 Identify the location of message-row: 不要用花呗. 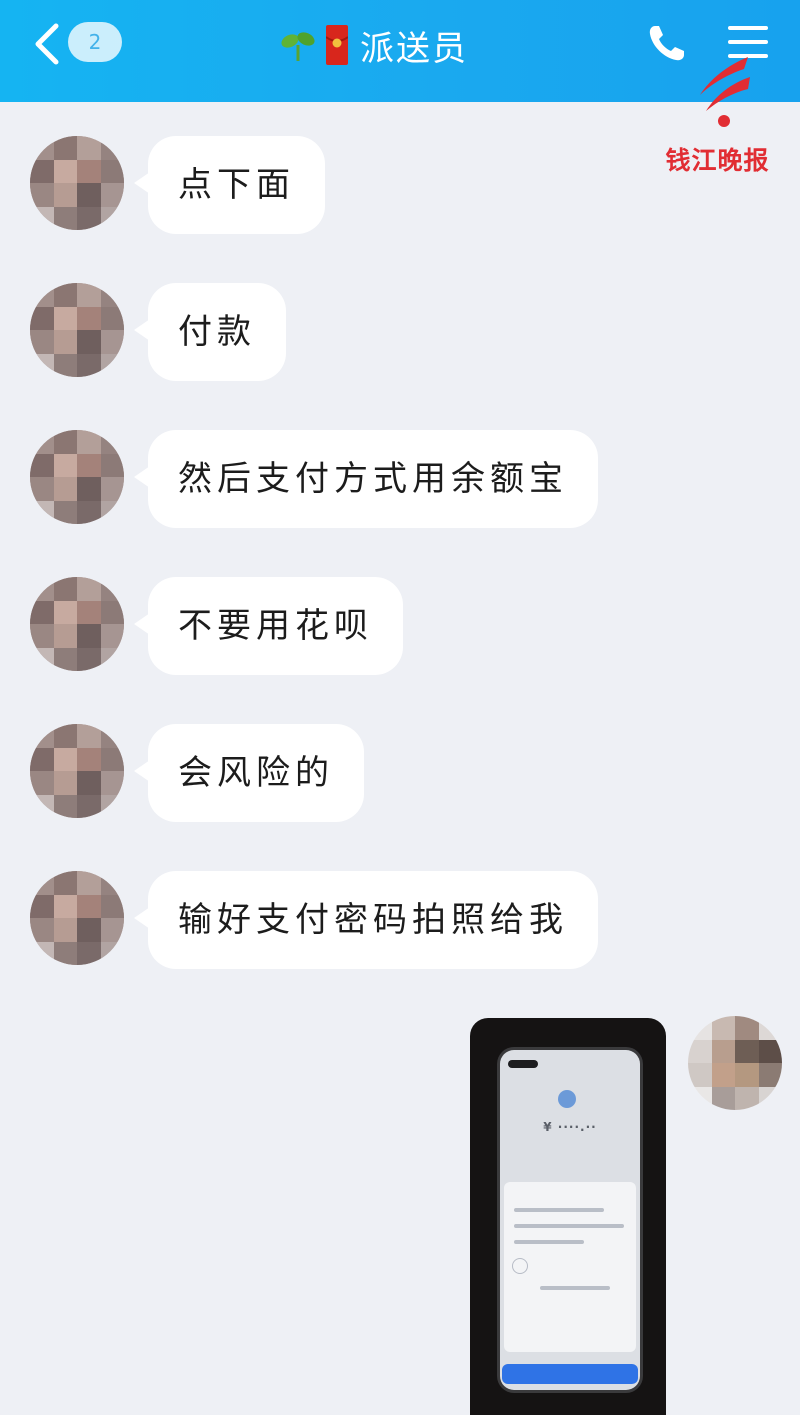
(400, 627).